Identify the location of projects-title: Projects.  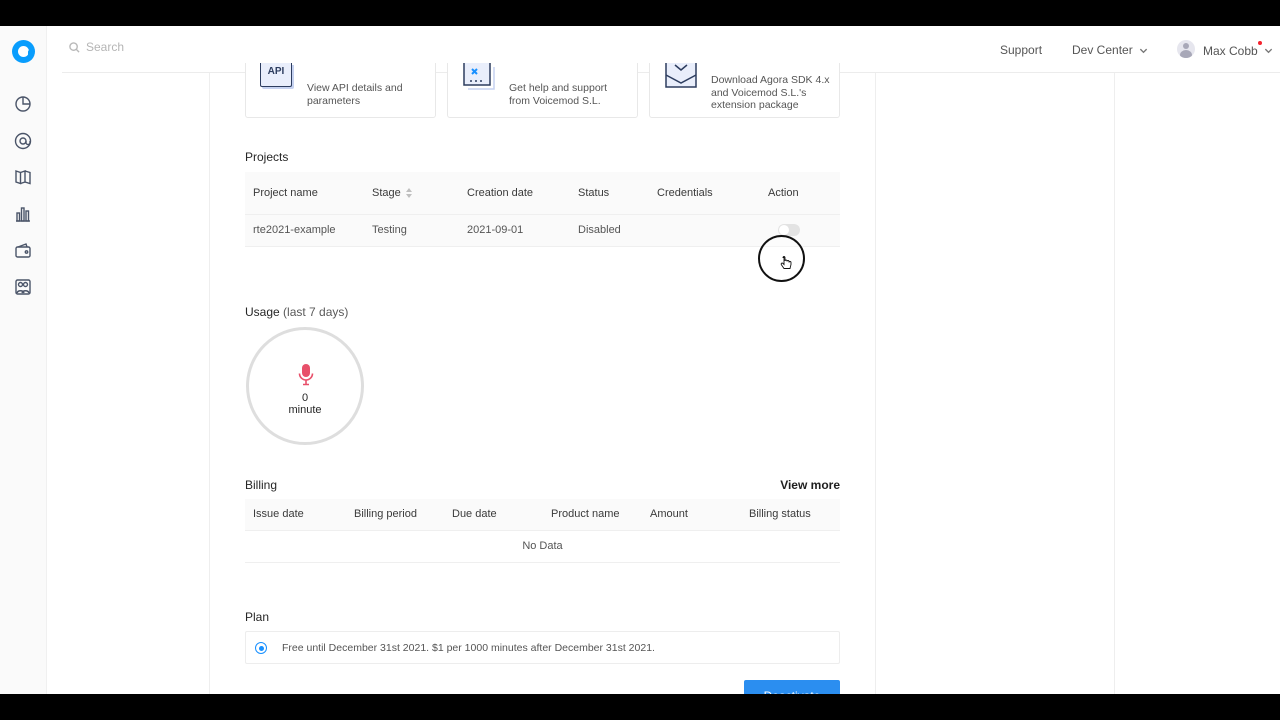
(267, 157).